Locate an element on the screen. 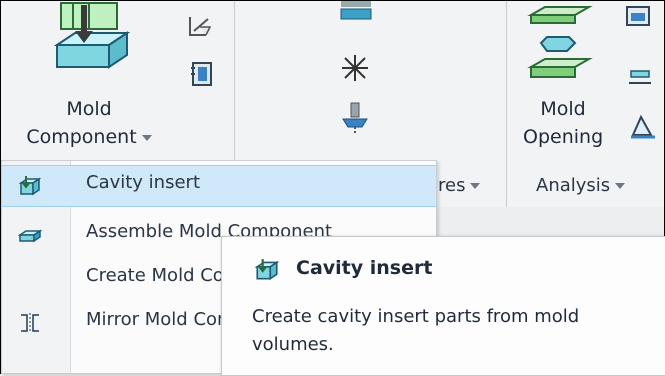 This screenshot has width=665, height=376. component-table-icon is located at coordinates (202, 73).